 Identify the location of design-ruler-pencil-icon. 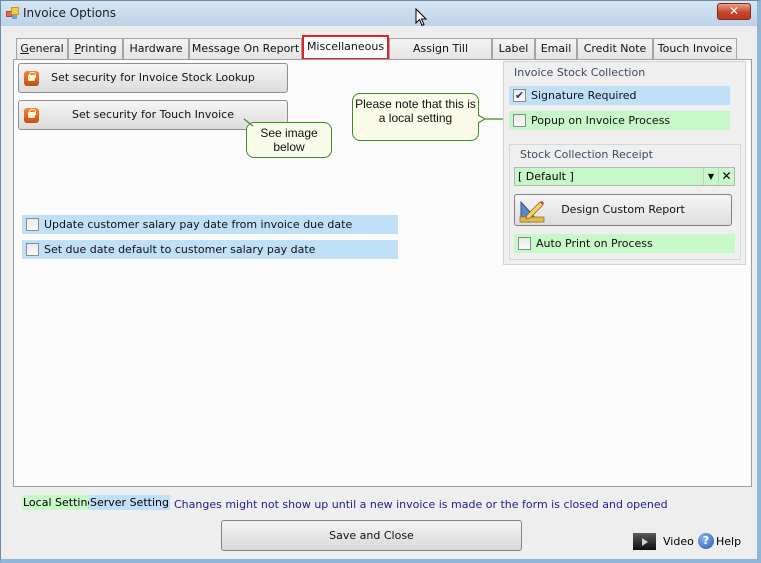
(532, 211).